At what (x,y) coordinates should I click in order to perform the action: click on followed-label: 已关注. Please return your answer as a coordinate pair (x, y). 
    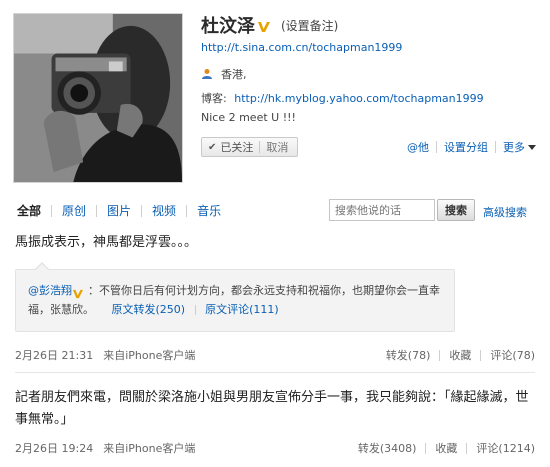
    Looking at the image, I should click on (237, 147).